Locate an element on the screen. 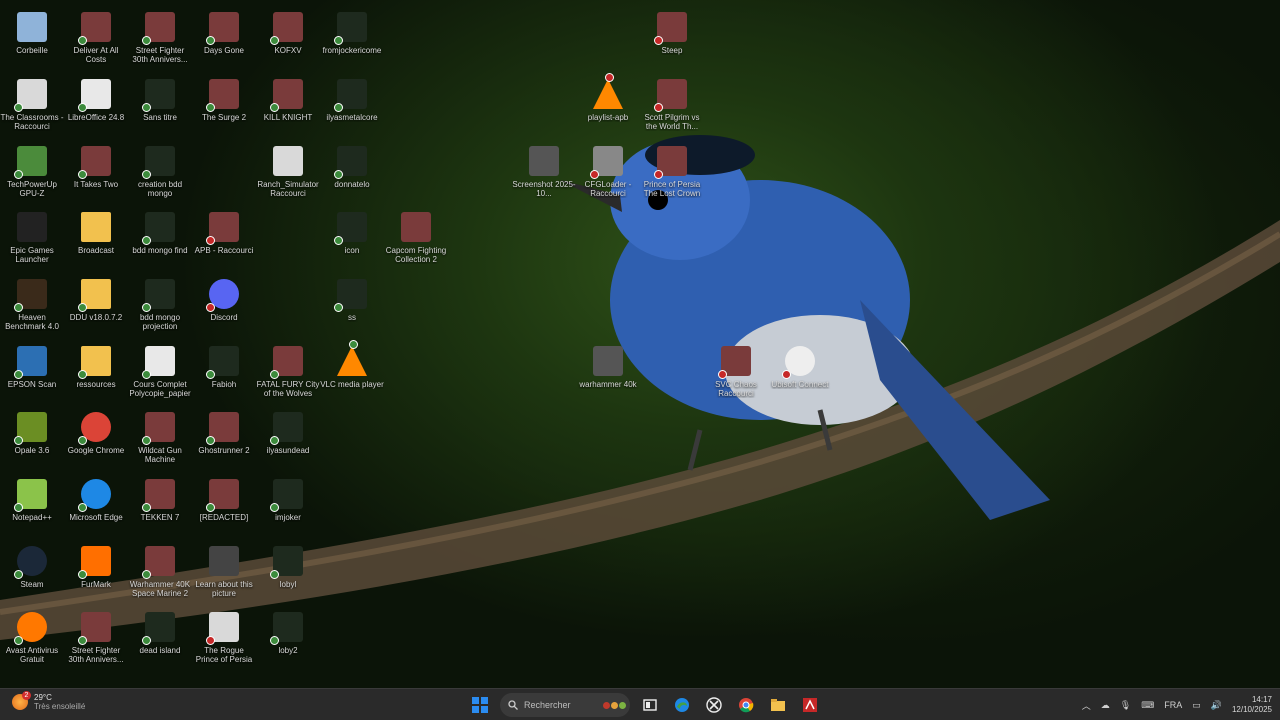 This screenshot has height=720, width=1280. store-taskbar-button is located at coordinates (810, 705).